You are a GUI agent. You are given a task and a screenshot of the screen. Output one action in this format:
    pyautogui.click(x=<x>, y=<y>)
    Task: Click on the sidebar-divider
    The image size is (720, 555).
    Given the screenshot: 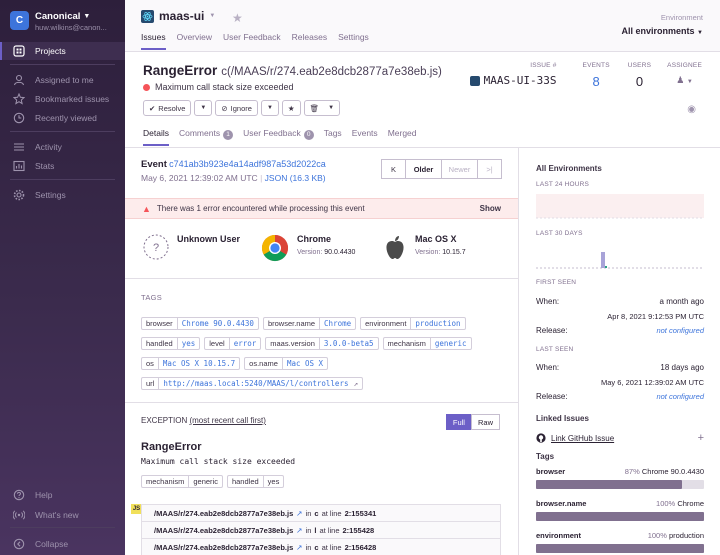 What is the action you would take?
    pyautogui.click(x=62, y=527)
    